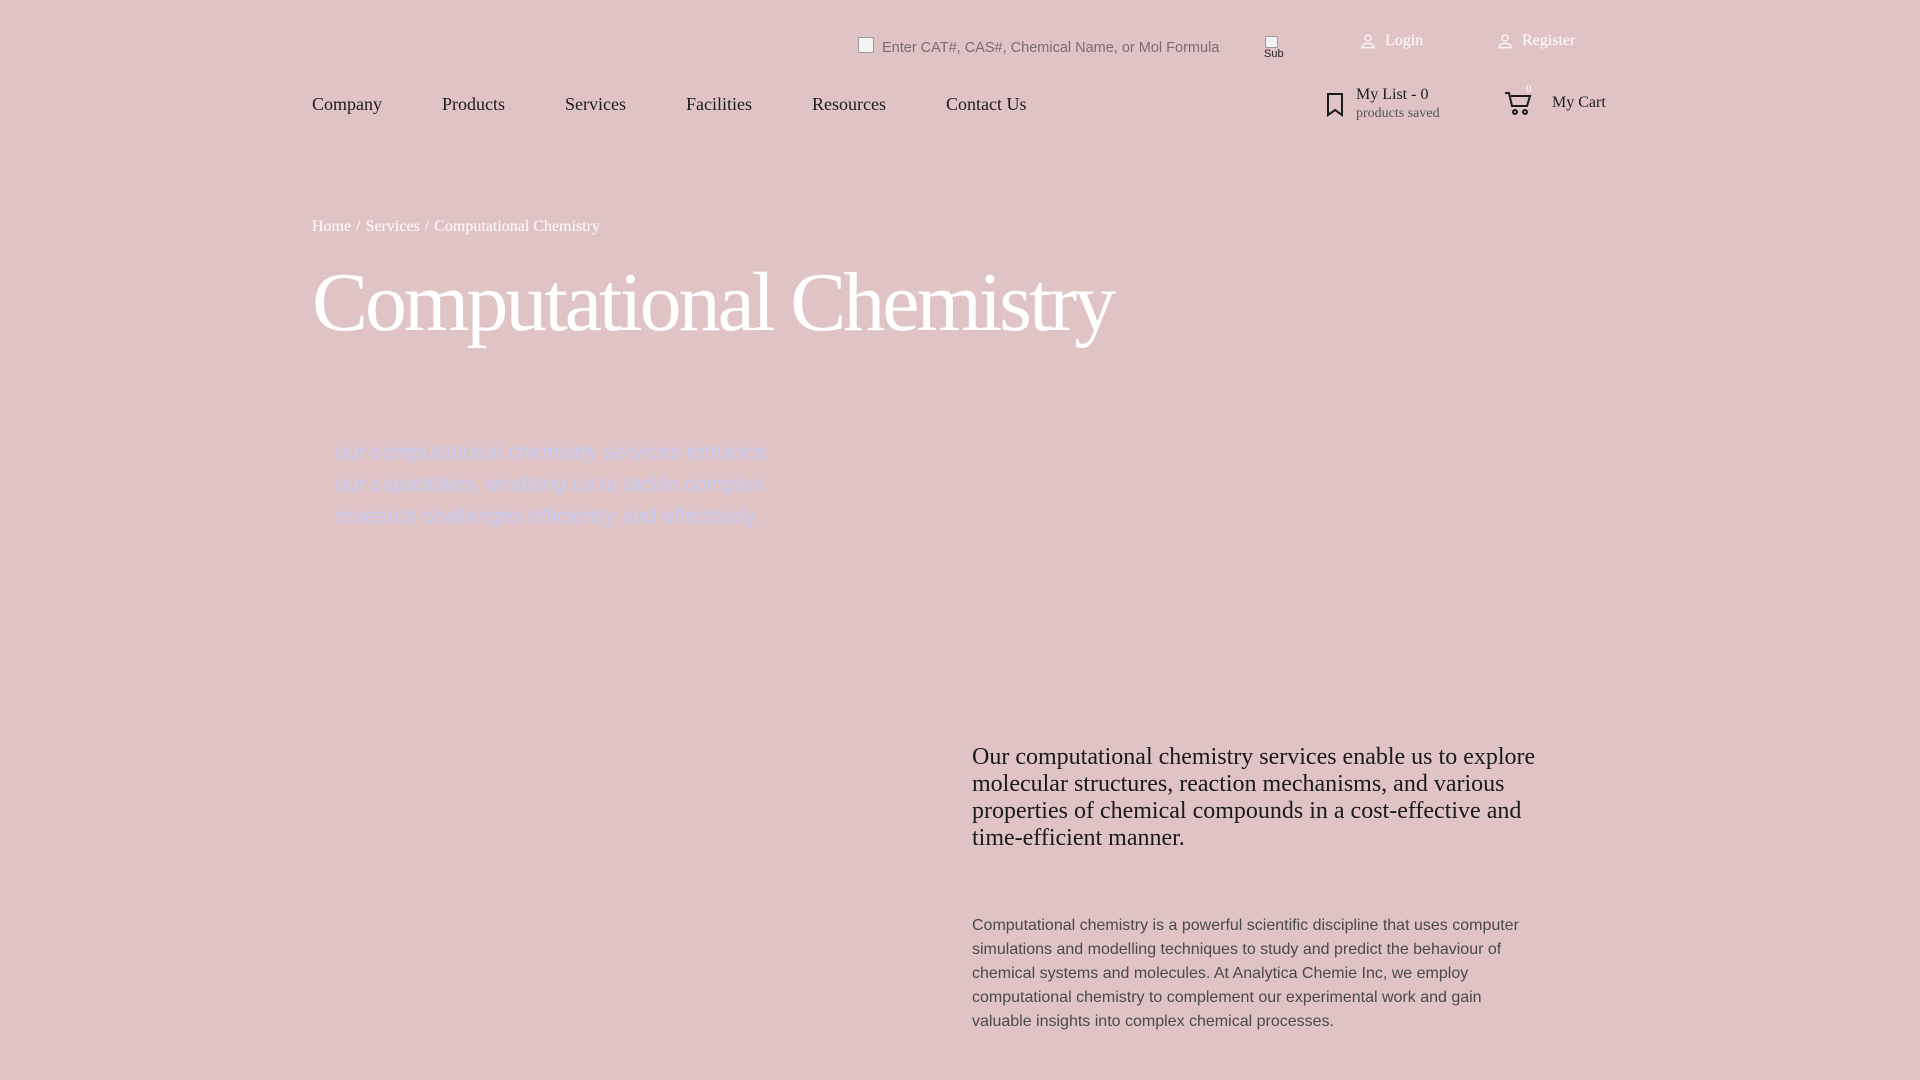  Describe the element at coordinates (1529, 89) in the screenshot. I see `cart-count-badge: 0` at that location.